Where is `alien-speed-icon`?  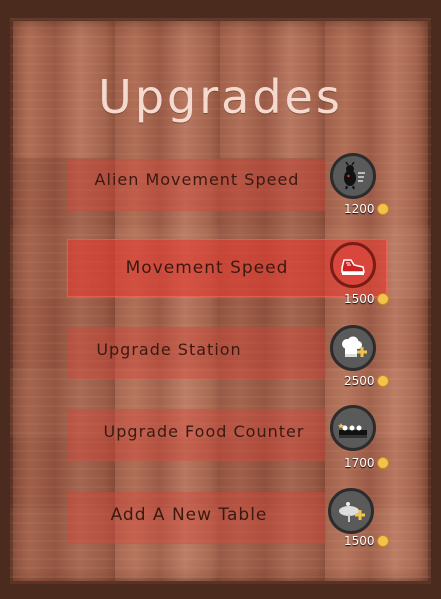
alien-speed-icon is located at coordinates (353, 176).